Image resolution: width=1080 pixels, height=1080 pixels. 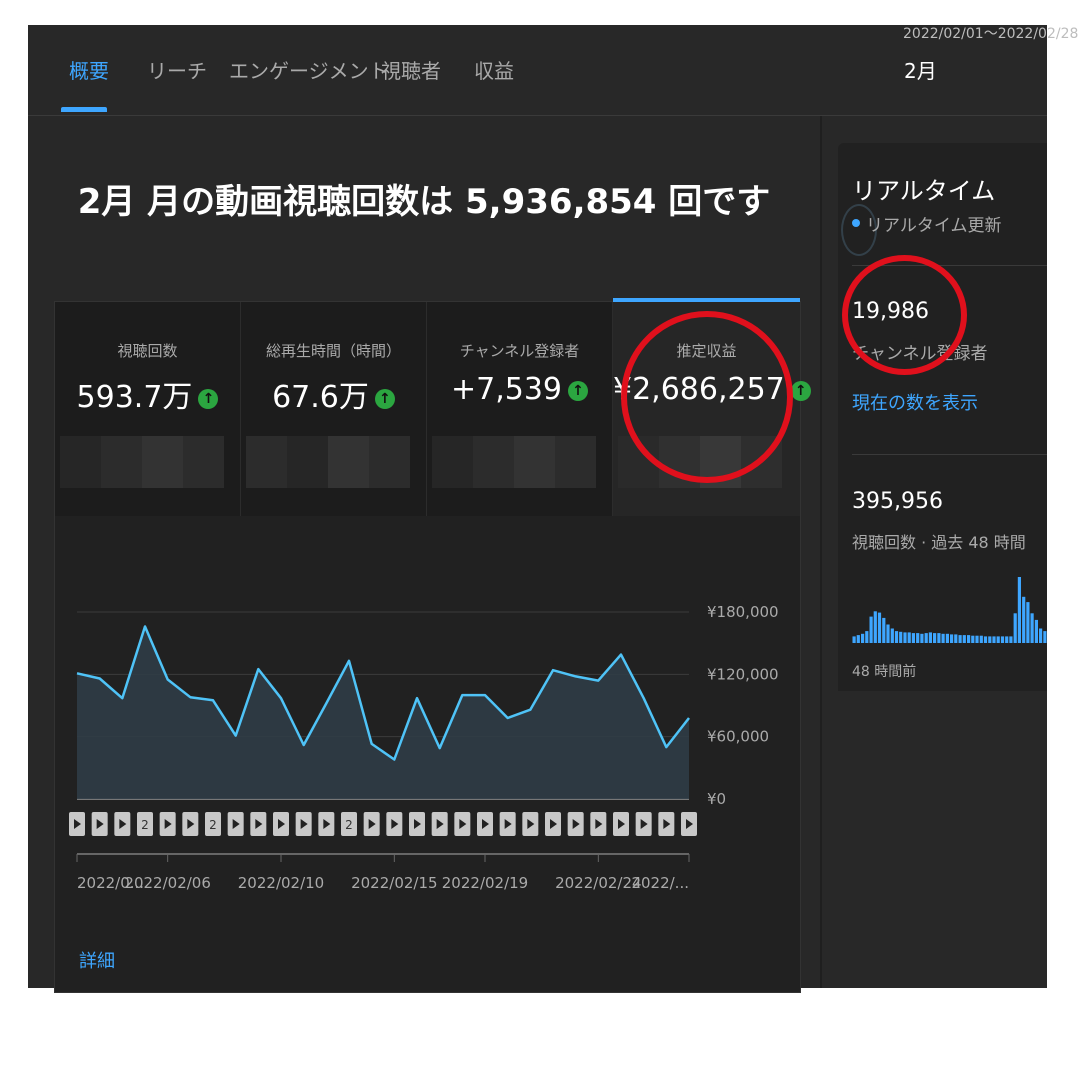 What do you see at coordinates (309, 69) in the screenshot?
I see `tab-engagement: エンゲージメント` at bounding box center [309, 69].